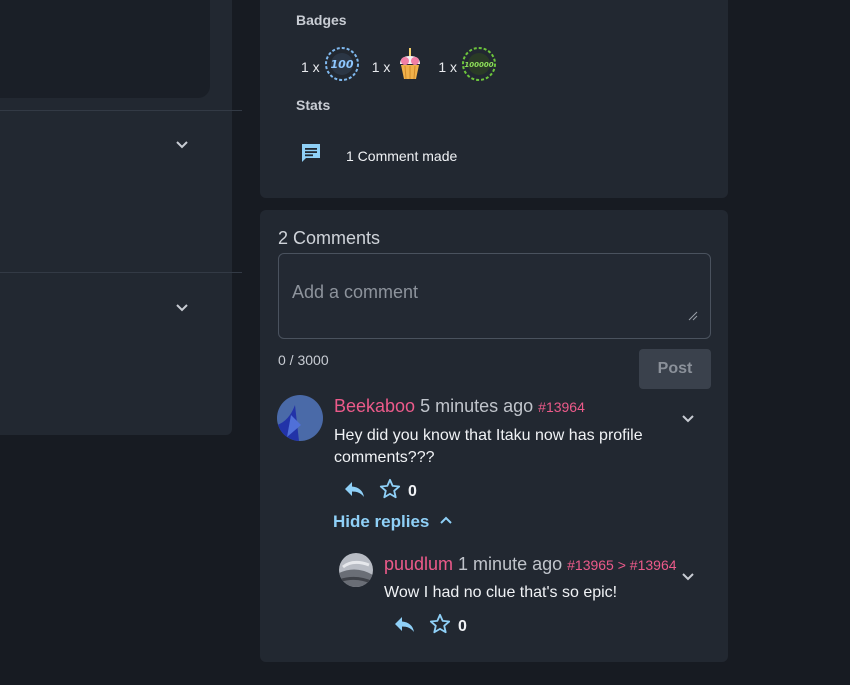 This screenshot has height=685, width=850. What do you see at coordinates (494, 296) in the screenshot?
I see `comment-input: Add a comment` at bounding box center [494, 296].